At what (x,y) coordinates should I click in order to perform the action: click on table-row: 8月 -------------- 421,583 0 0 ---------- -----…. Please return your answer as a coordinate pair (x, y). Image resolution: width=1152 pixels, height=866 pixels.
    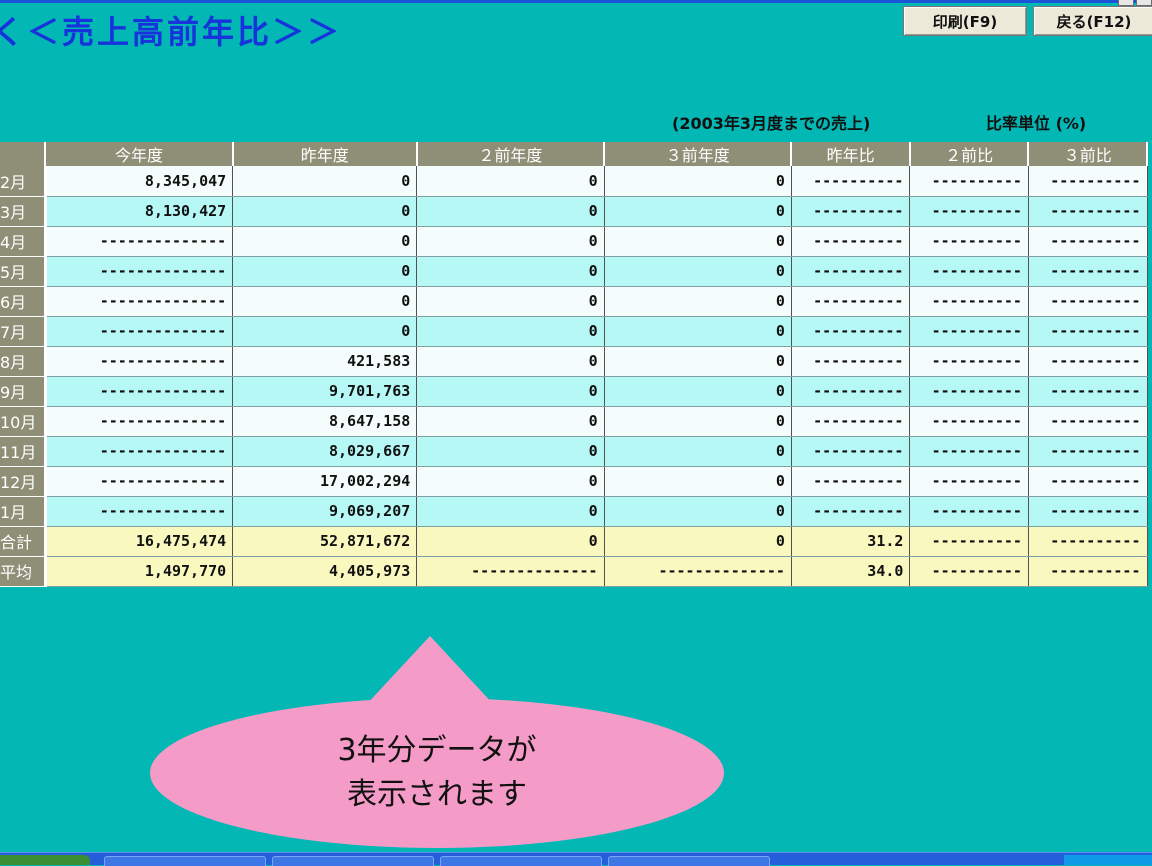
    Looking at the image, I should click on (574, 361).